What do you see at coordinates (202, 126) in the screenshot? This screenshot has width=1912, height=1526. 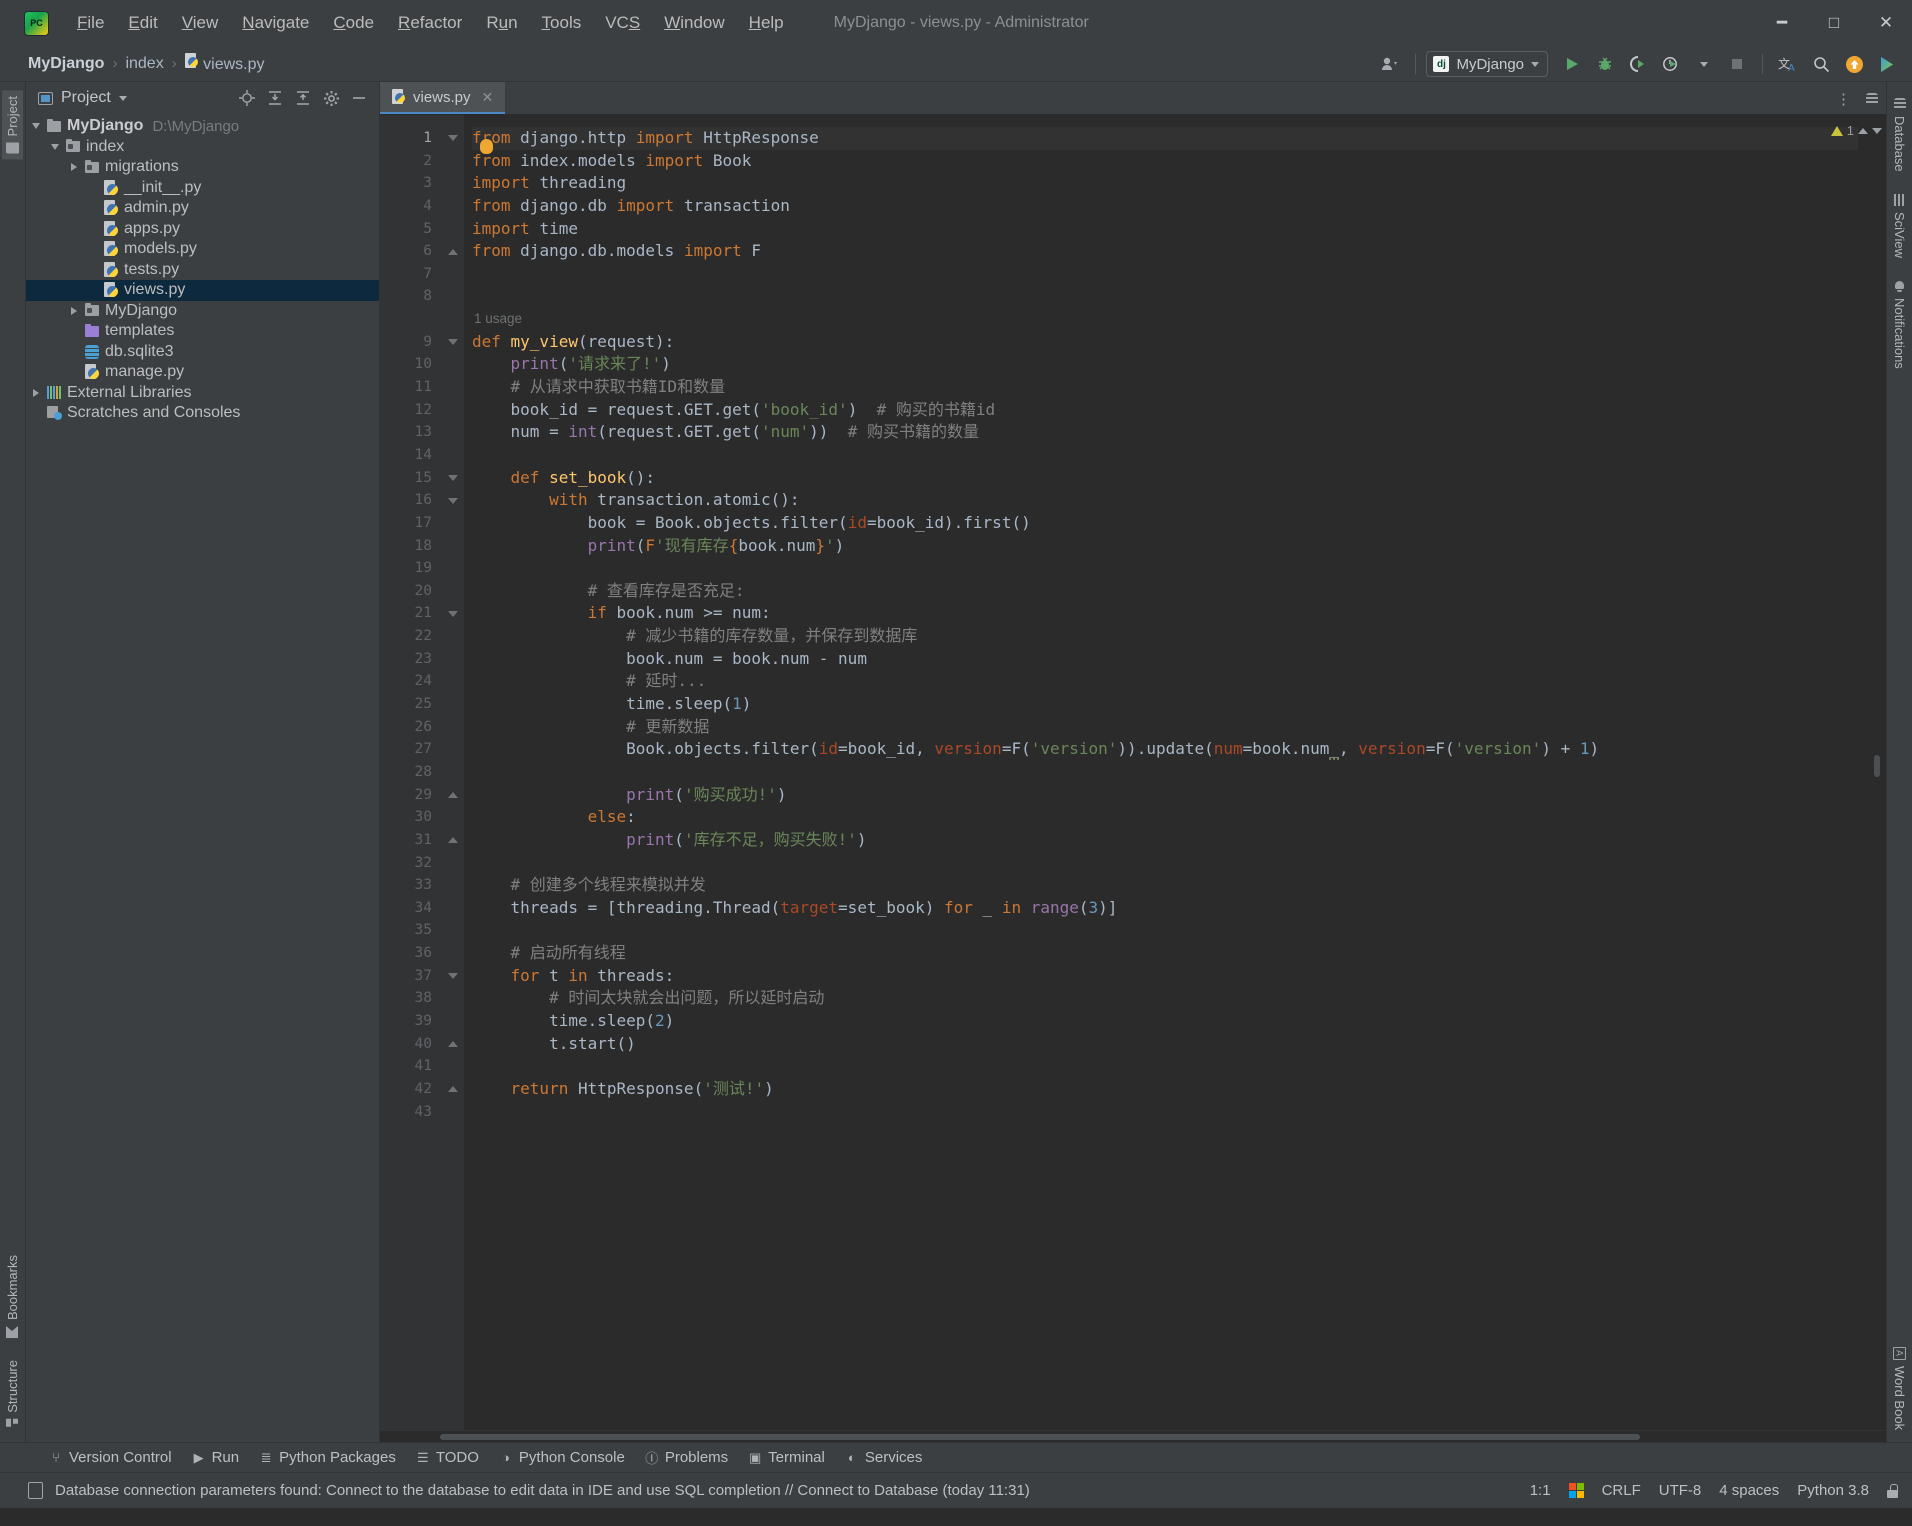 I see `tree-item-mydjango: MyDjango D:\MyDjango` at bounding box center [202, 126].